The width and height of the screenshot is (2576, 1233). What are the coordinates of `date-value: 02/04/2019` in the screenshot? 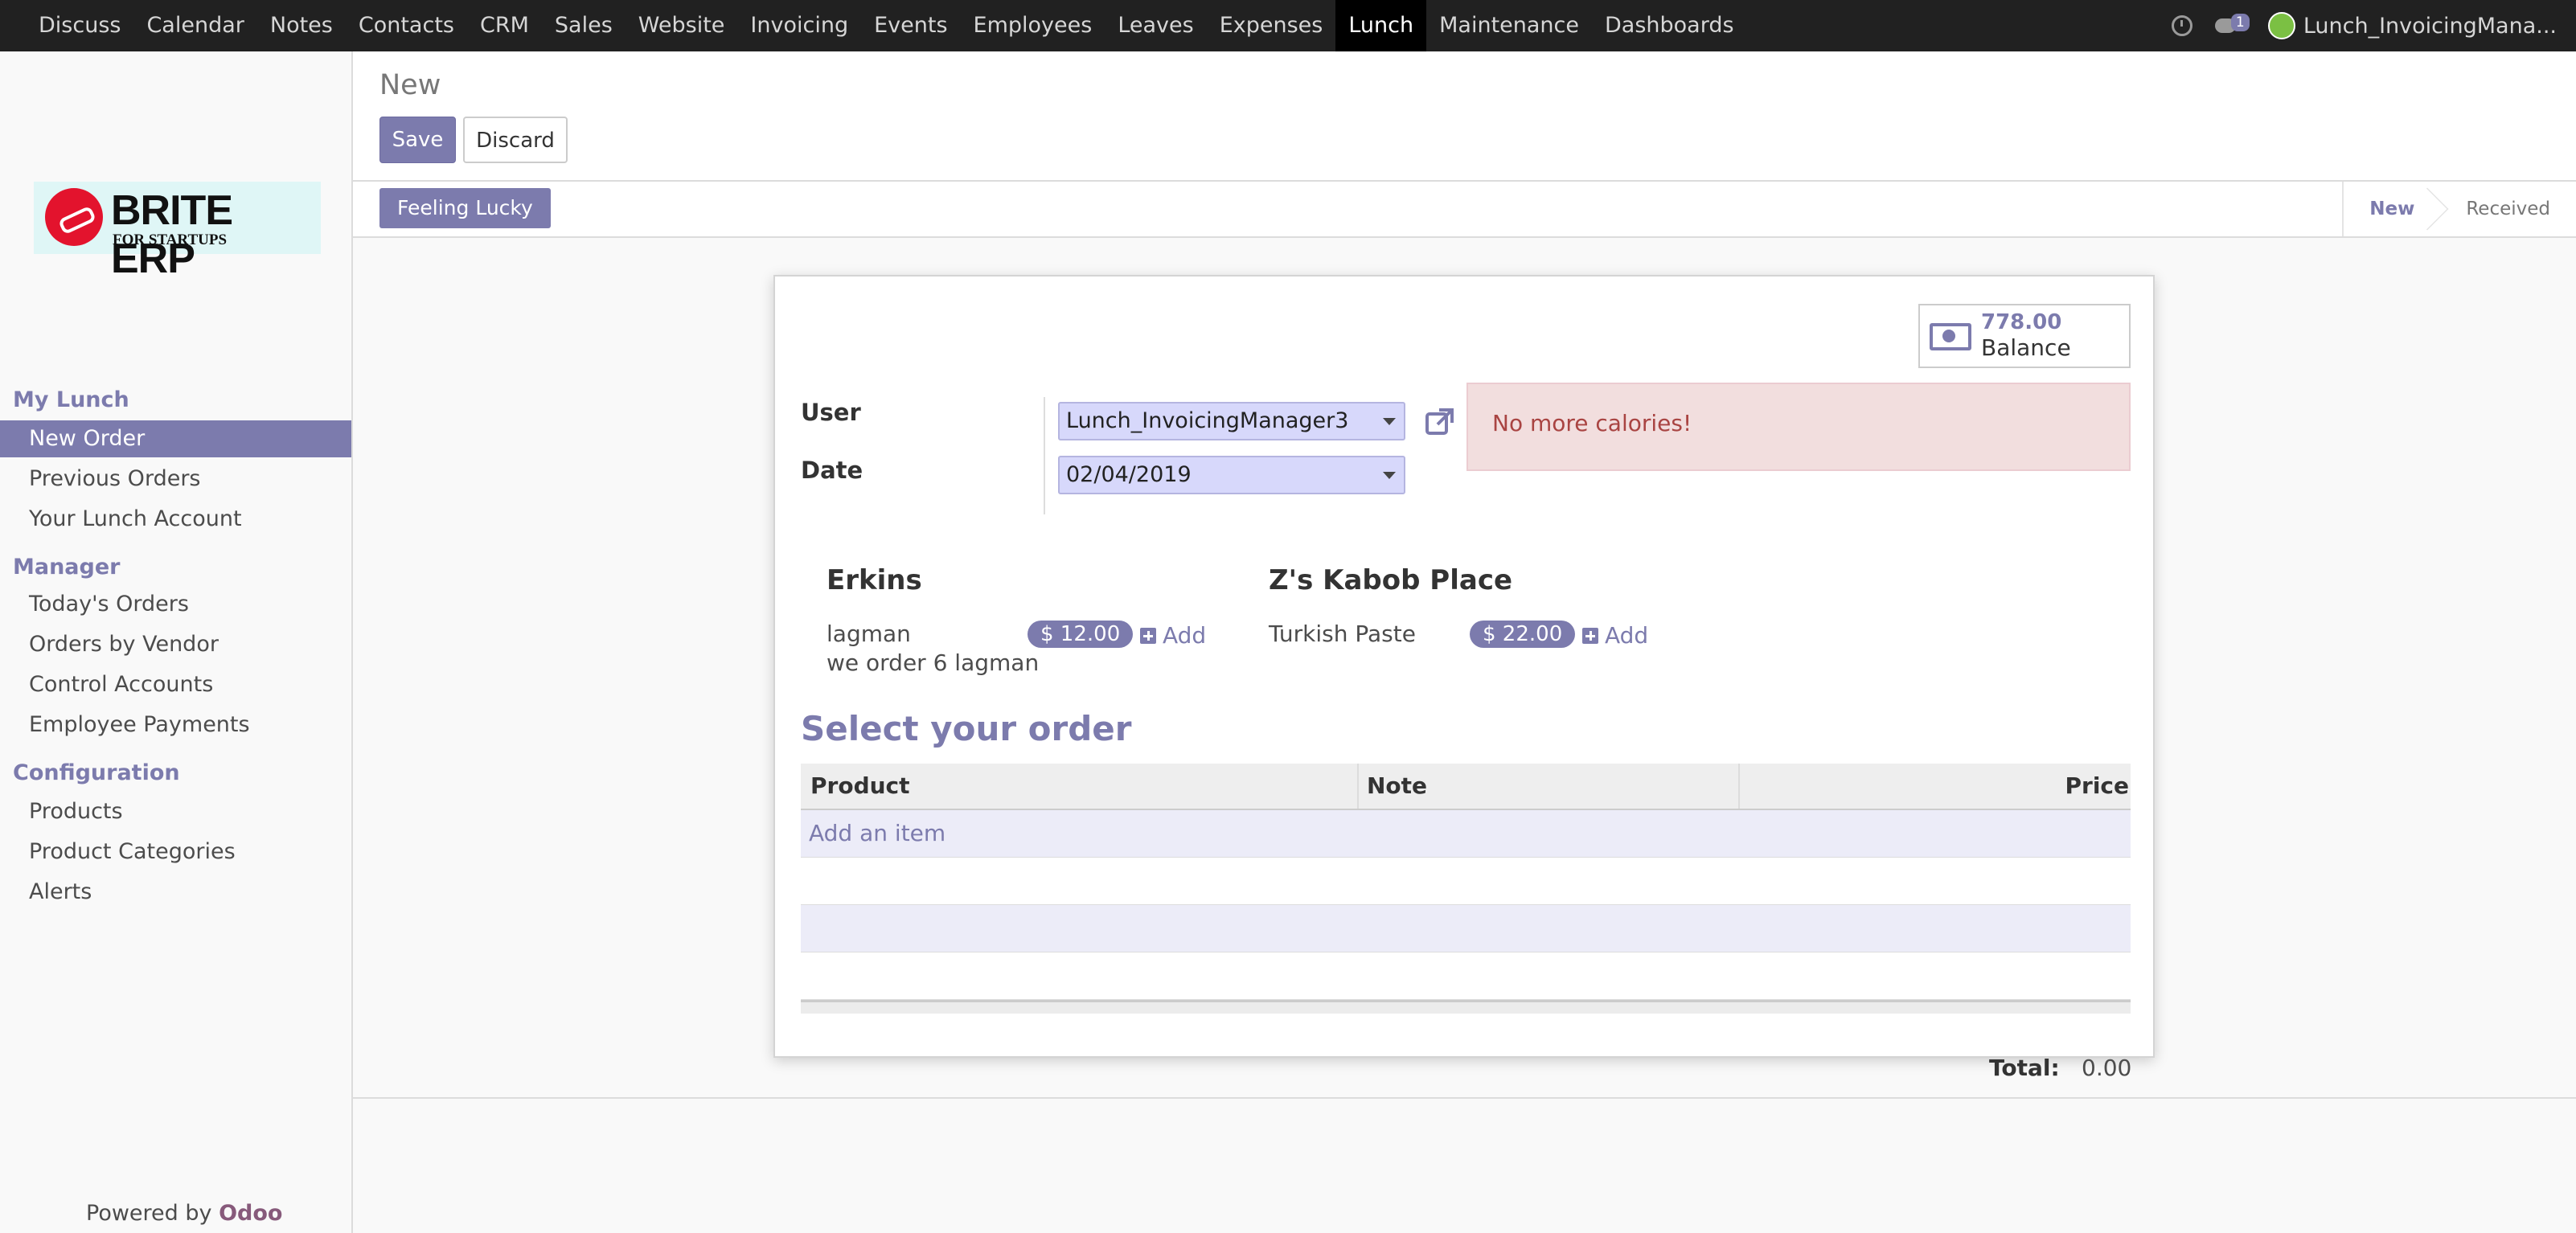 It's located at (1129, 474).